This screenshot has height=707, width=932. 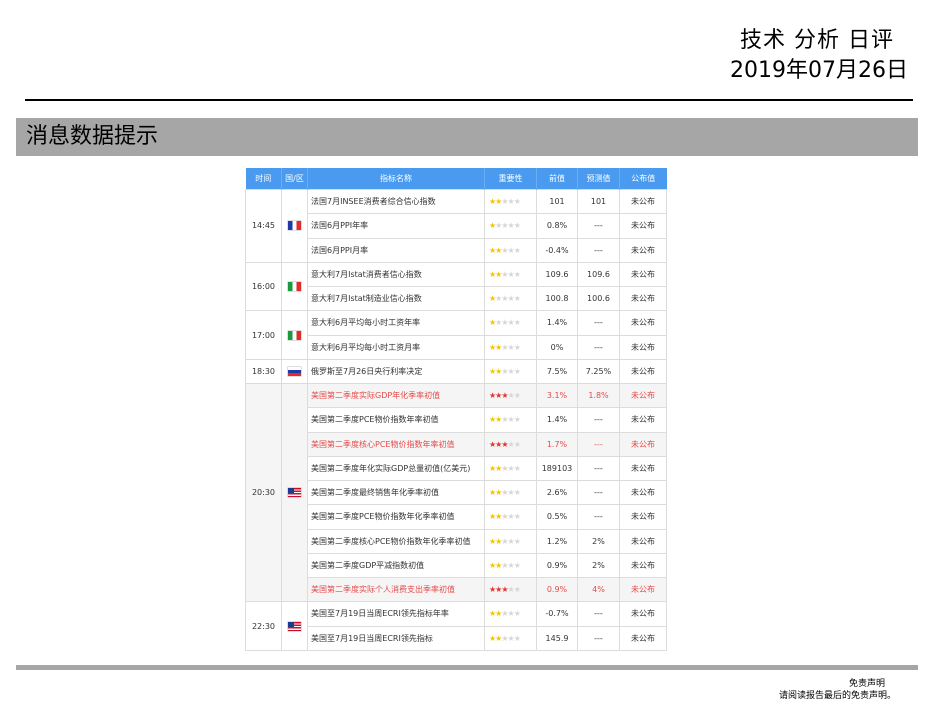 What do you see at coordinates (557, 565) in the screenshot?
I see `previous-value-cell: 0.9%` at bounding box center [557, 565].